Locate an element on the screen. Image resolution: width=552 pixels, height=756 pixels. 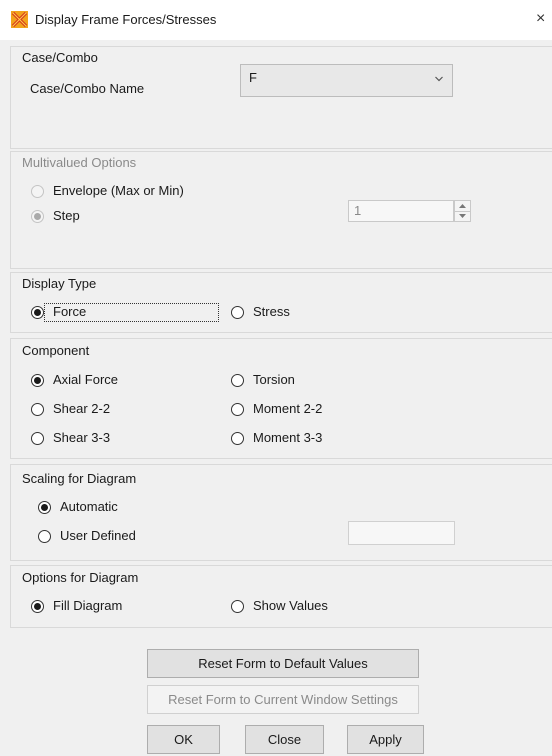
force-radio is located at coordinates (37, 312).